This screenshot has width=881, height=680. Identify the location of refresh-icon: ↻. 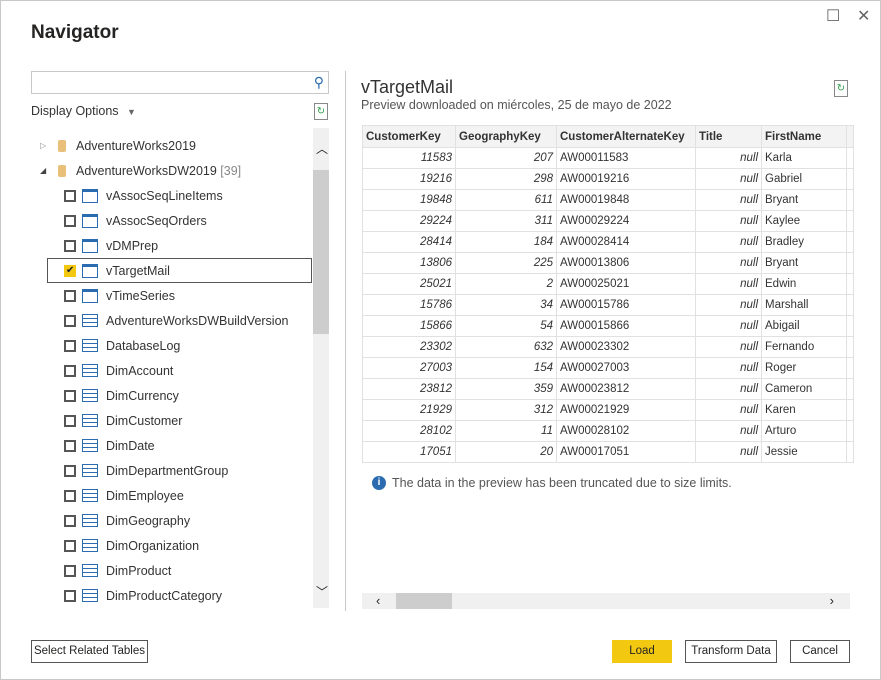
(321, 111).